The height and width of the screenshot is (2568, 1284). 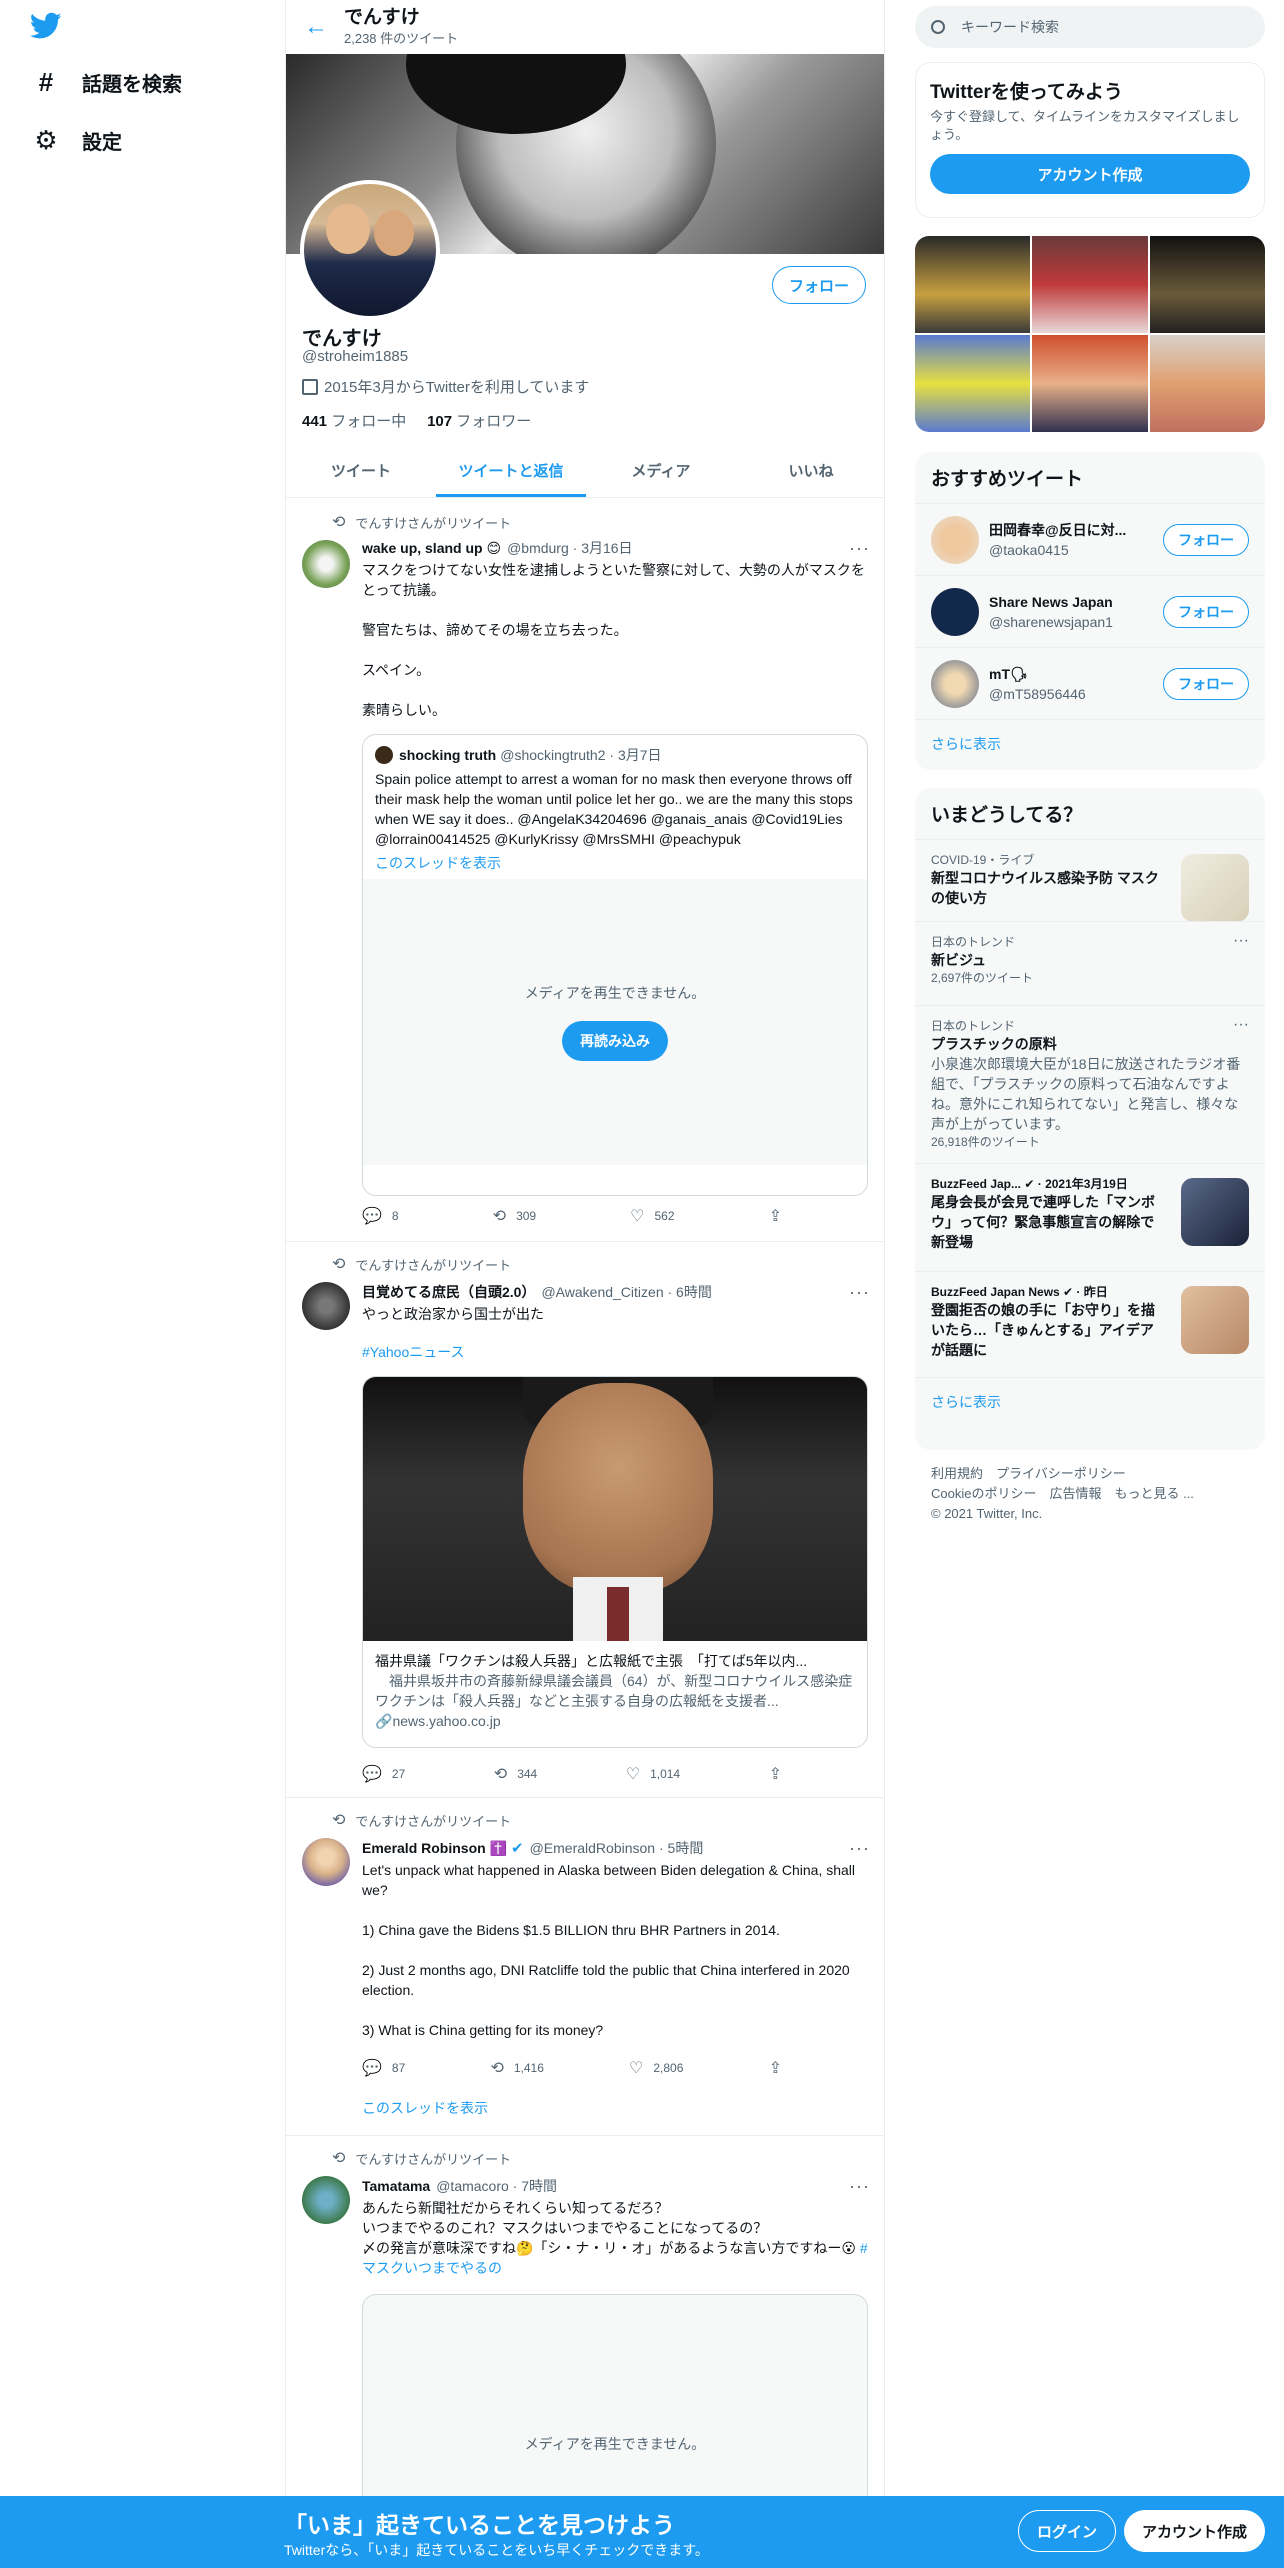 What do you see at coordinates (577, 1774) in the screenshot?
I see `tweet-actions: 💬 27 ⟲ 344 ♡ 1,014 ⇪` at bounding box center [577, 1774].